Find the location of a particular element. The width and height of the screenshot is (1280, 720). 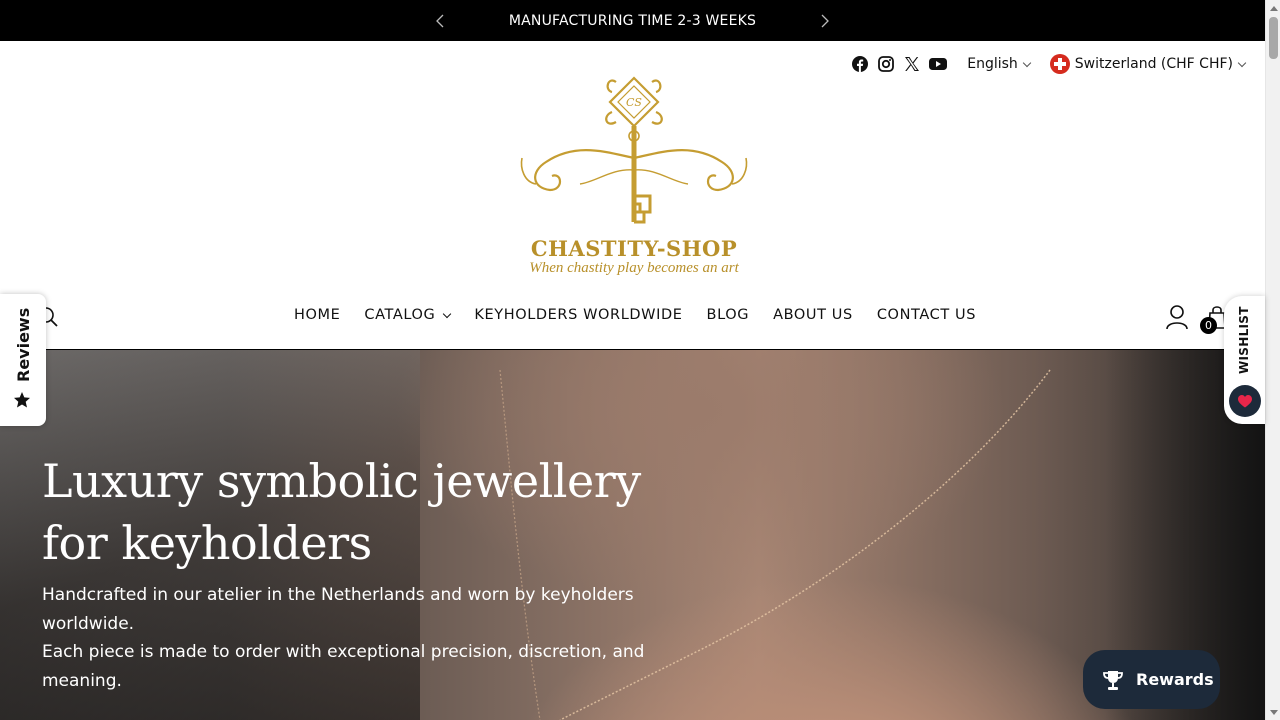

trophy-icon is located at coordinates (1113, 680).